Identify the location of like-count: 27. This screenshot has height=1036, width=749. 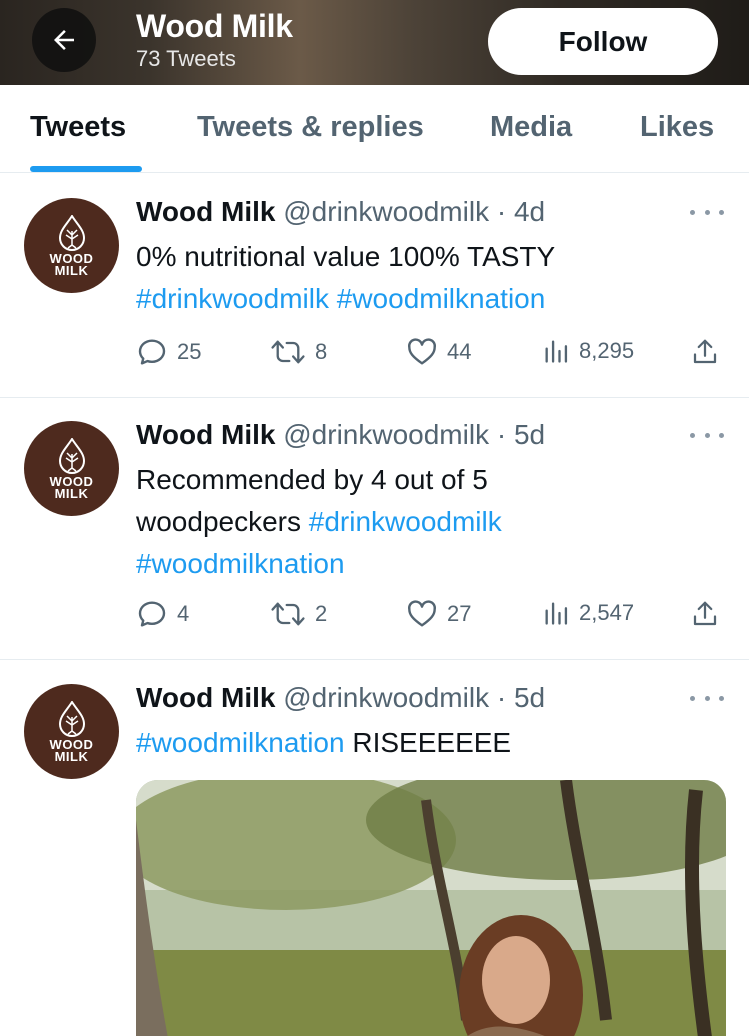
(459, 613).